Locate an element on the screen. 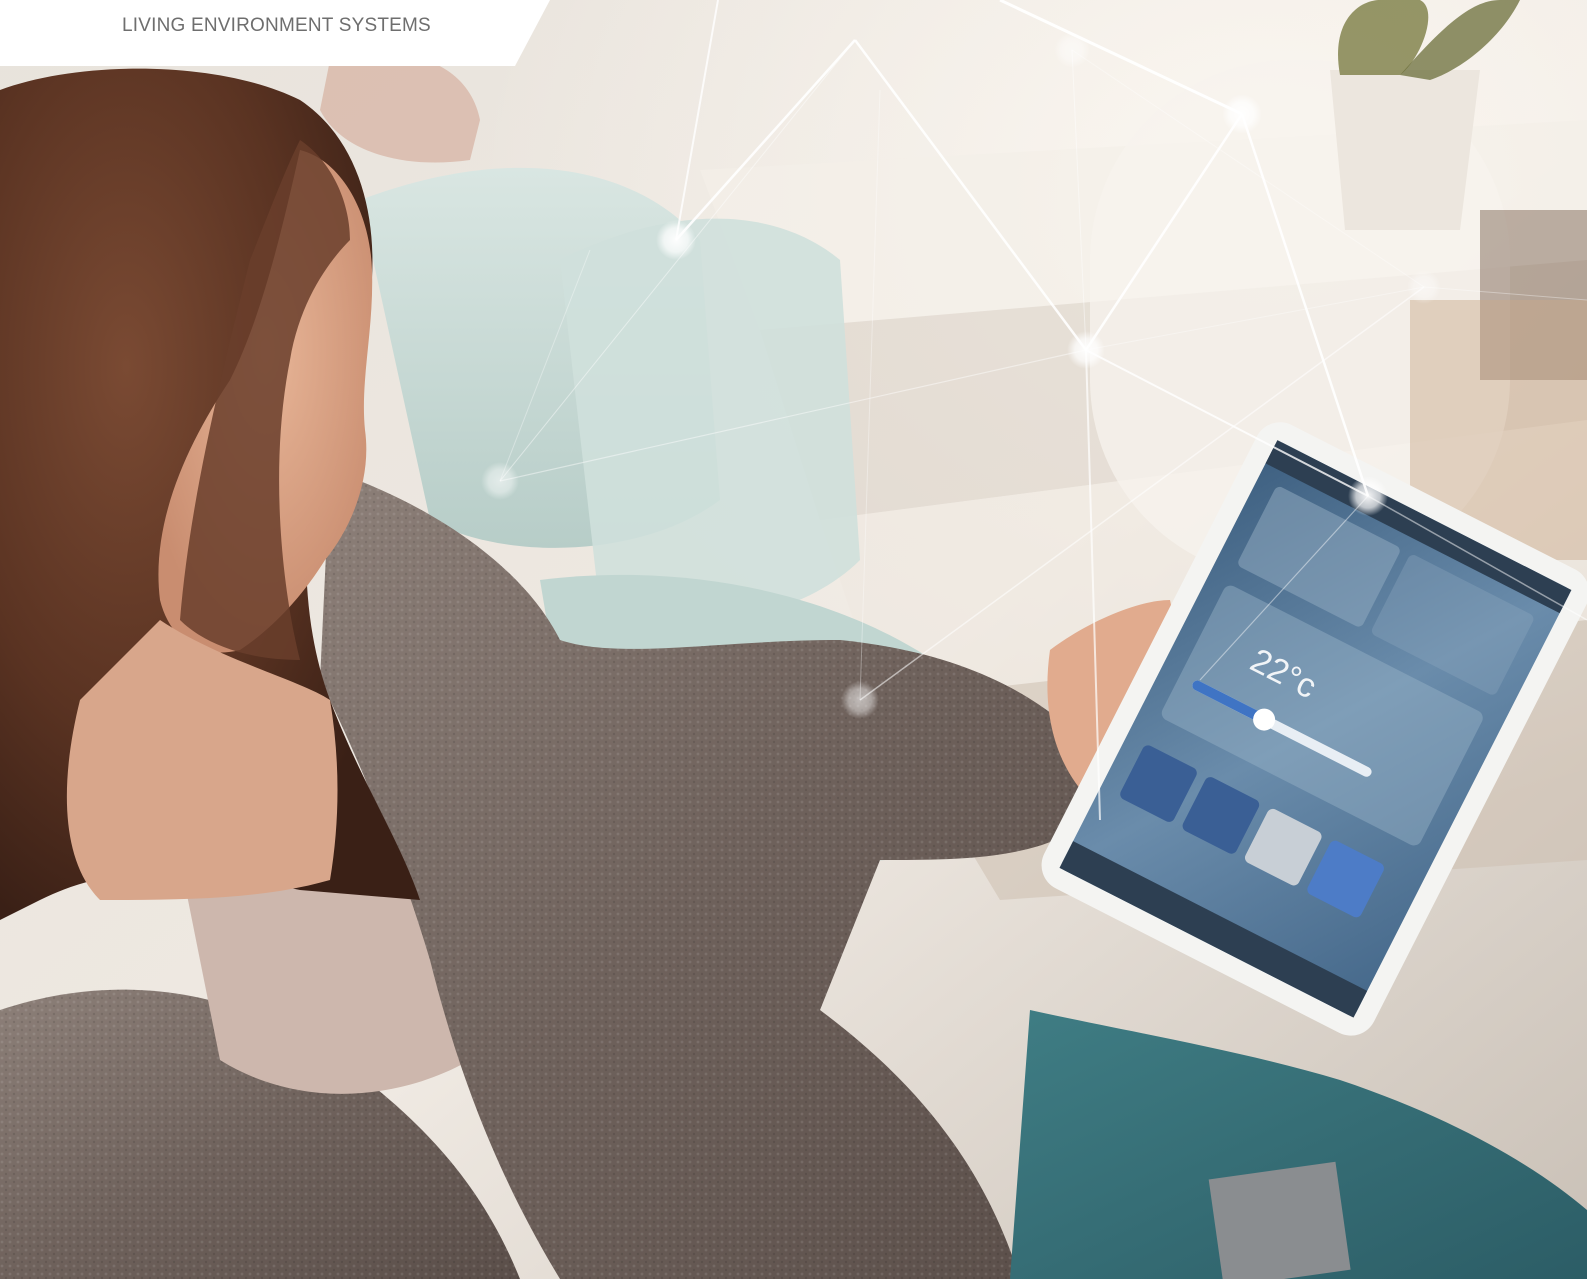  section-header-tab: LIVING ENVIRONMENT SYSTEMS is located at coordinates (280, 33).